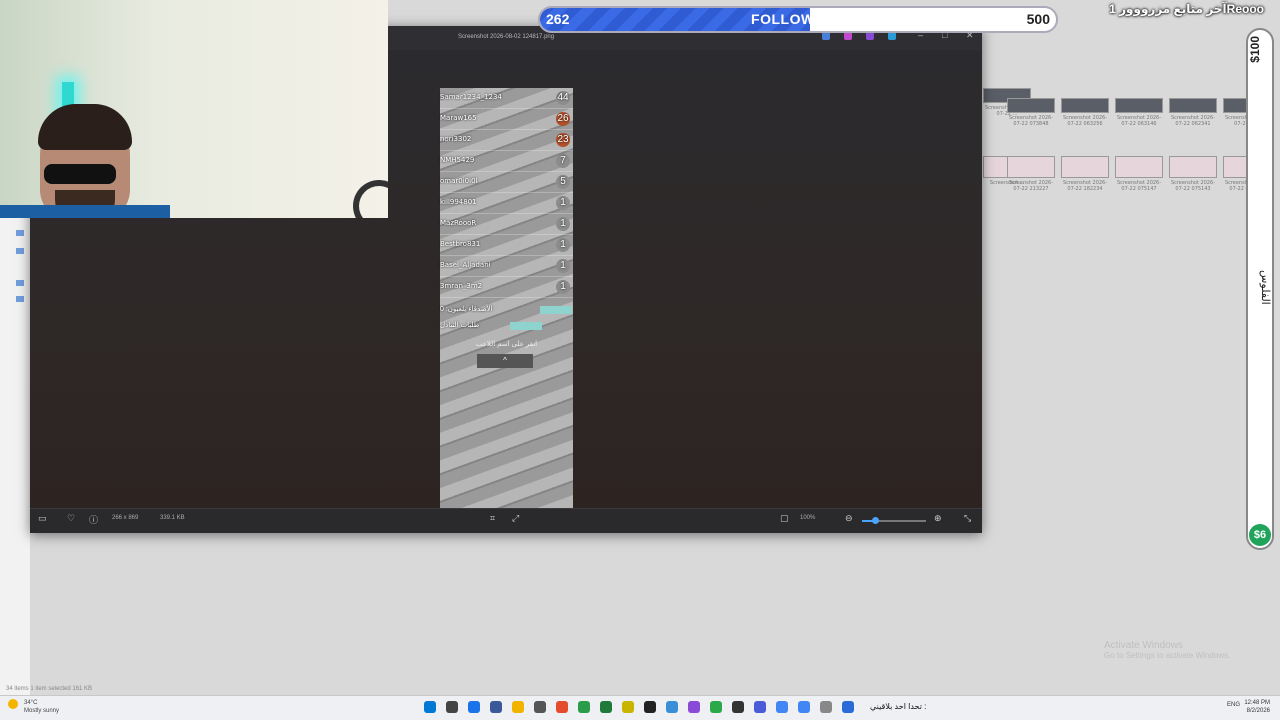 This screenshot has height=720, width=1280. What do you see at coordinates (1257, 703) in the screenshot?
I see `clock-time: 12:48 PM` at bounding box center [1257, 703].